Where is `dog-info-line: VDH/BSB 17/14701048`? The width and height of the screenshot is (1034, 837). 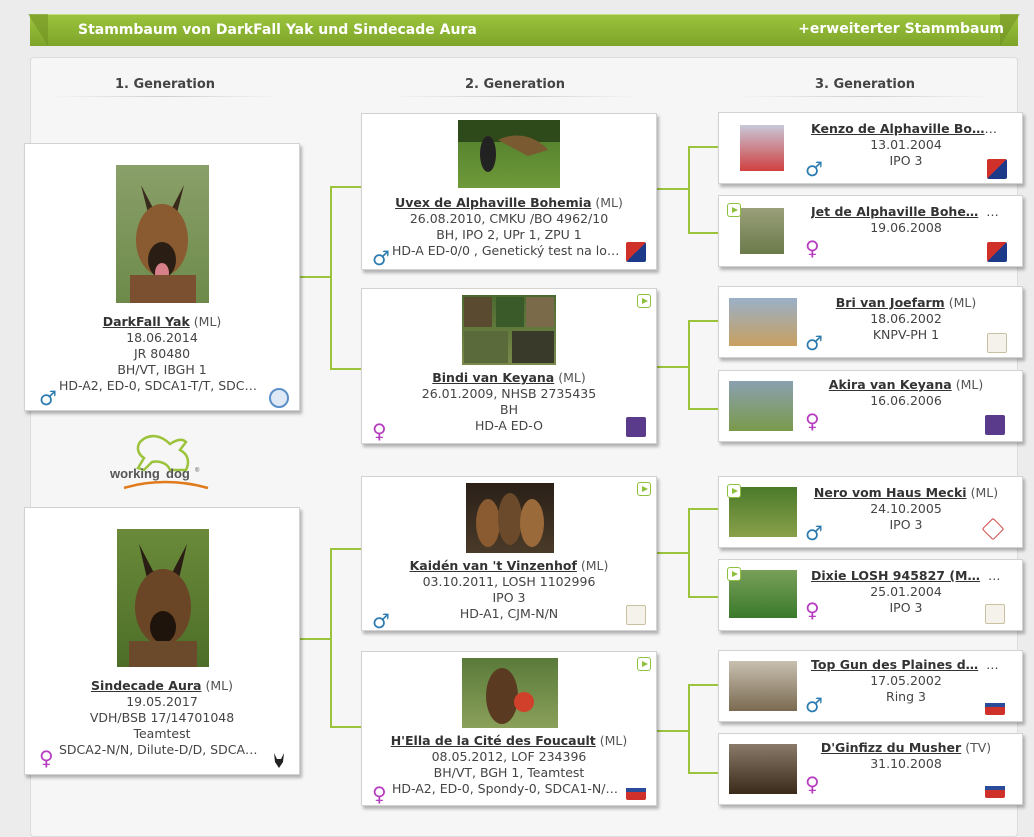
dog-info-line: VDH/BSB 17/14701048 is located at coordinates (162, 717).